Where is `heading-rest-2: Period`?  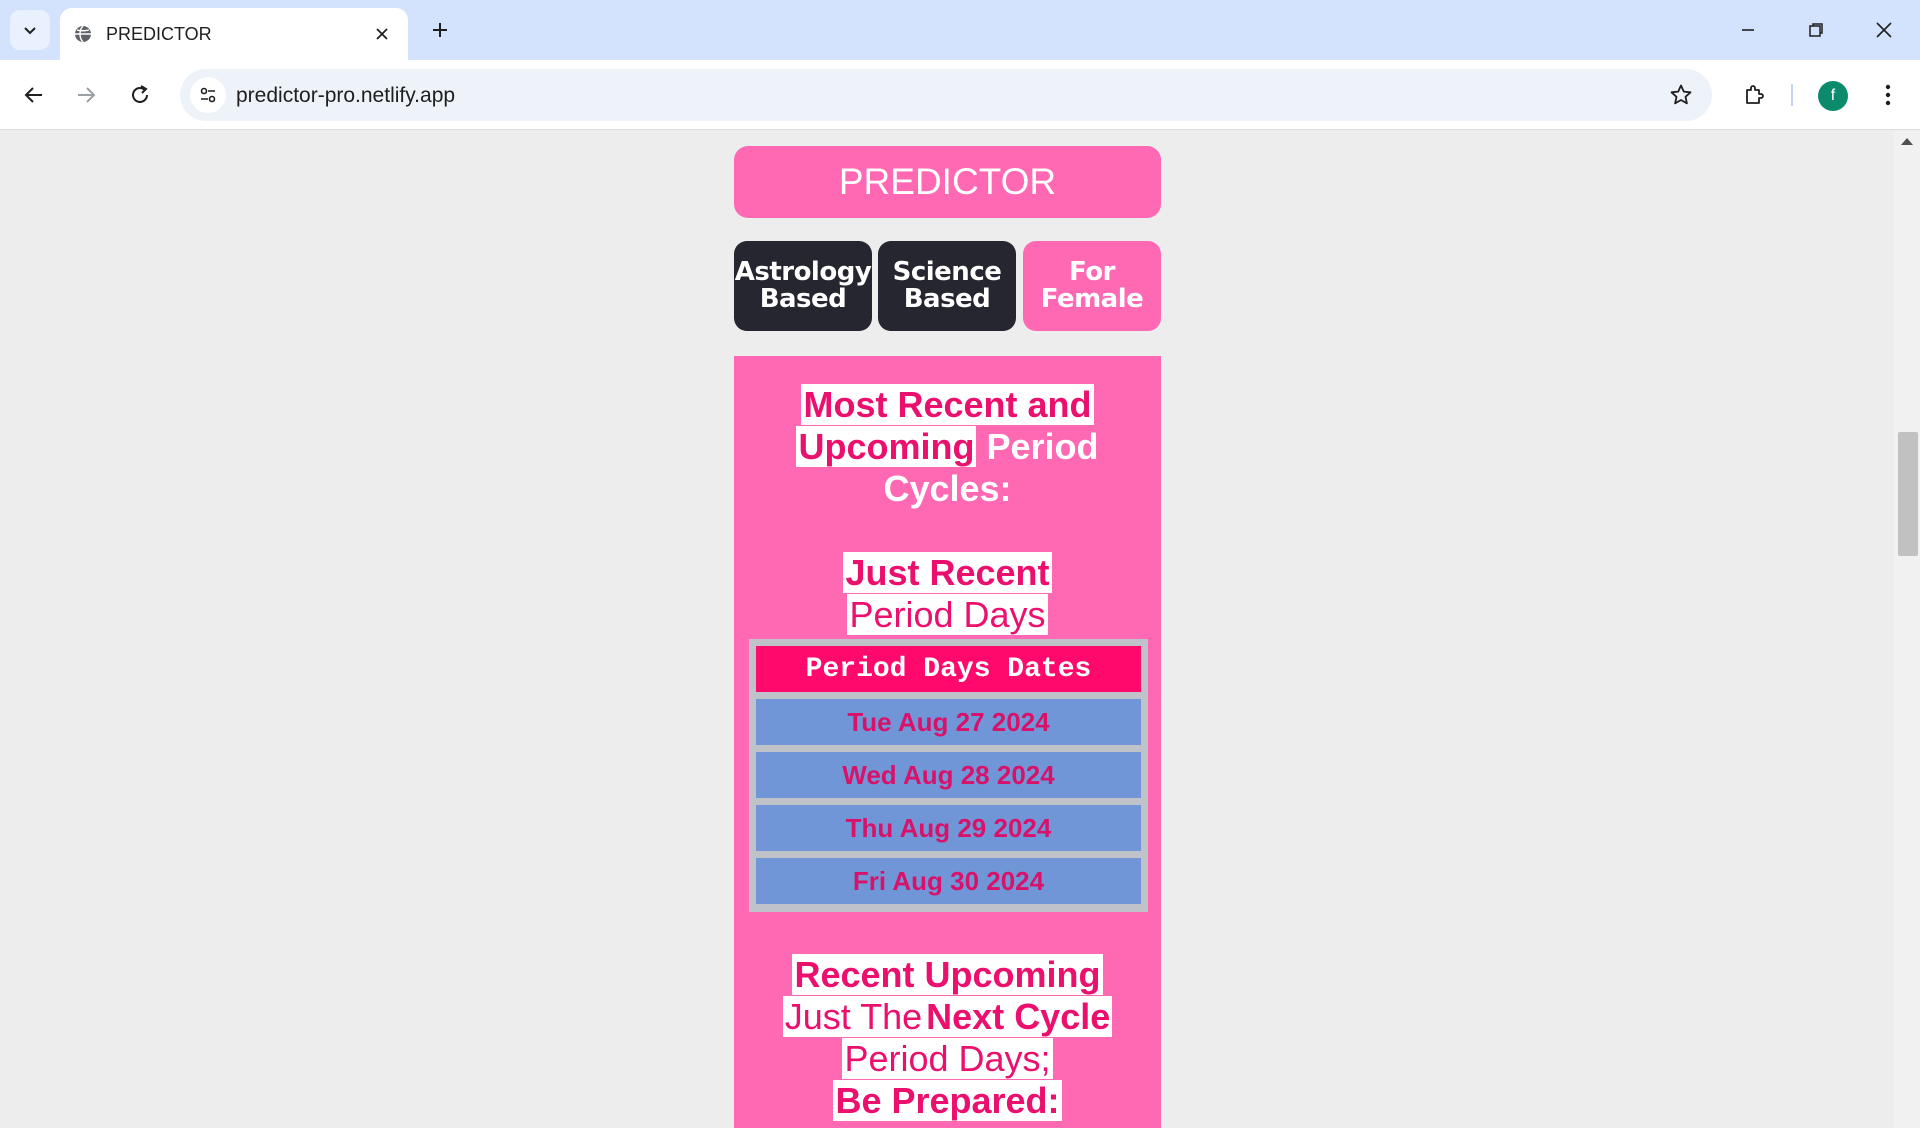 heading-rest-2: Period is located at coordinates (1042, 446).